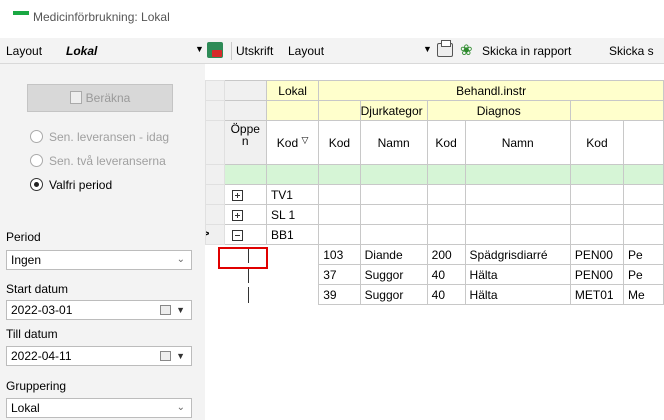 This screenshot has width=664, height=420. Describe the element at coordinates (332, 17) in the screenshot. I see `title-bar: Medicinförbrukning: Lokal` at that location.